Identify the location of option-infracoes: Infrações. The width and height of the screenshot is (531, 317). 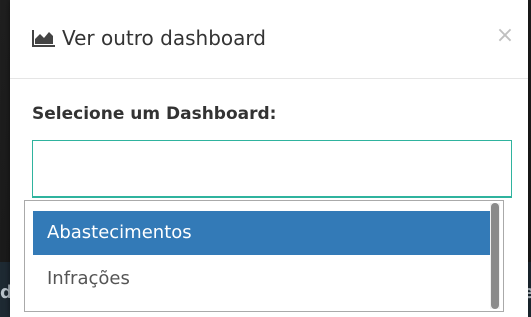
(262, 279).